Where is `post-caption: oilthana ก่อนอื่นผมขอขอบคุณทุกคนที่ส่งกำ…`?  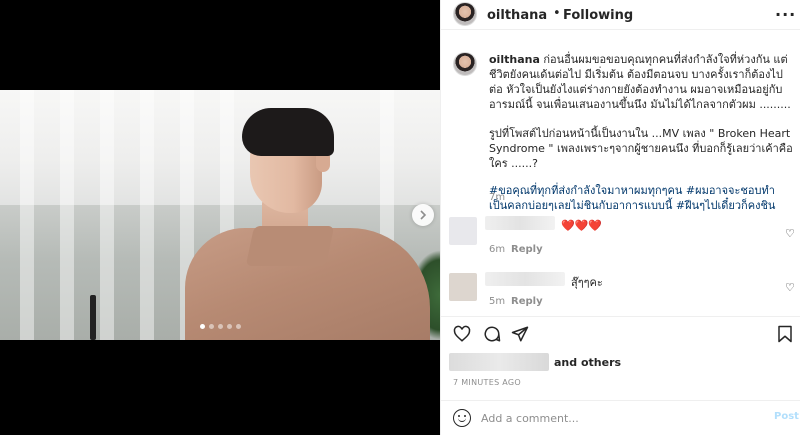 post-caption: oilthana ก่อนอื่นผมขอขอบคุณทุกคนที่ส่งกำ… is located at coordinates (641, 132).